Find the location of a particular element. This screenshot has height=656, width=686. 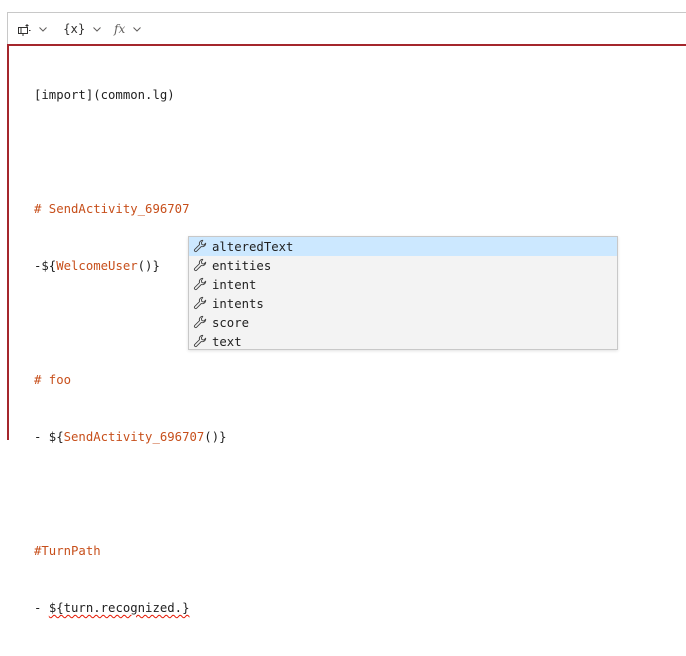

code-line: - ${SendActivity_696707()} is located at coordinates (130, 437).